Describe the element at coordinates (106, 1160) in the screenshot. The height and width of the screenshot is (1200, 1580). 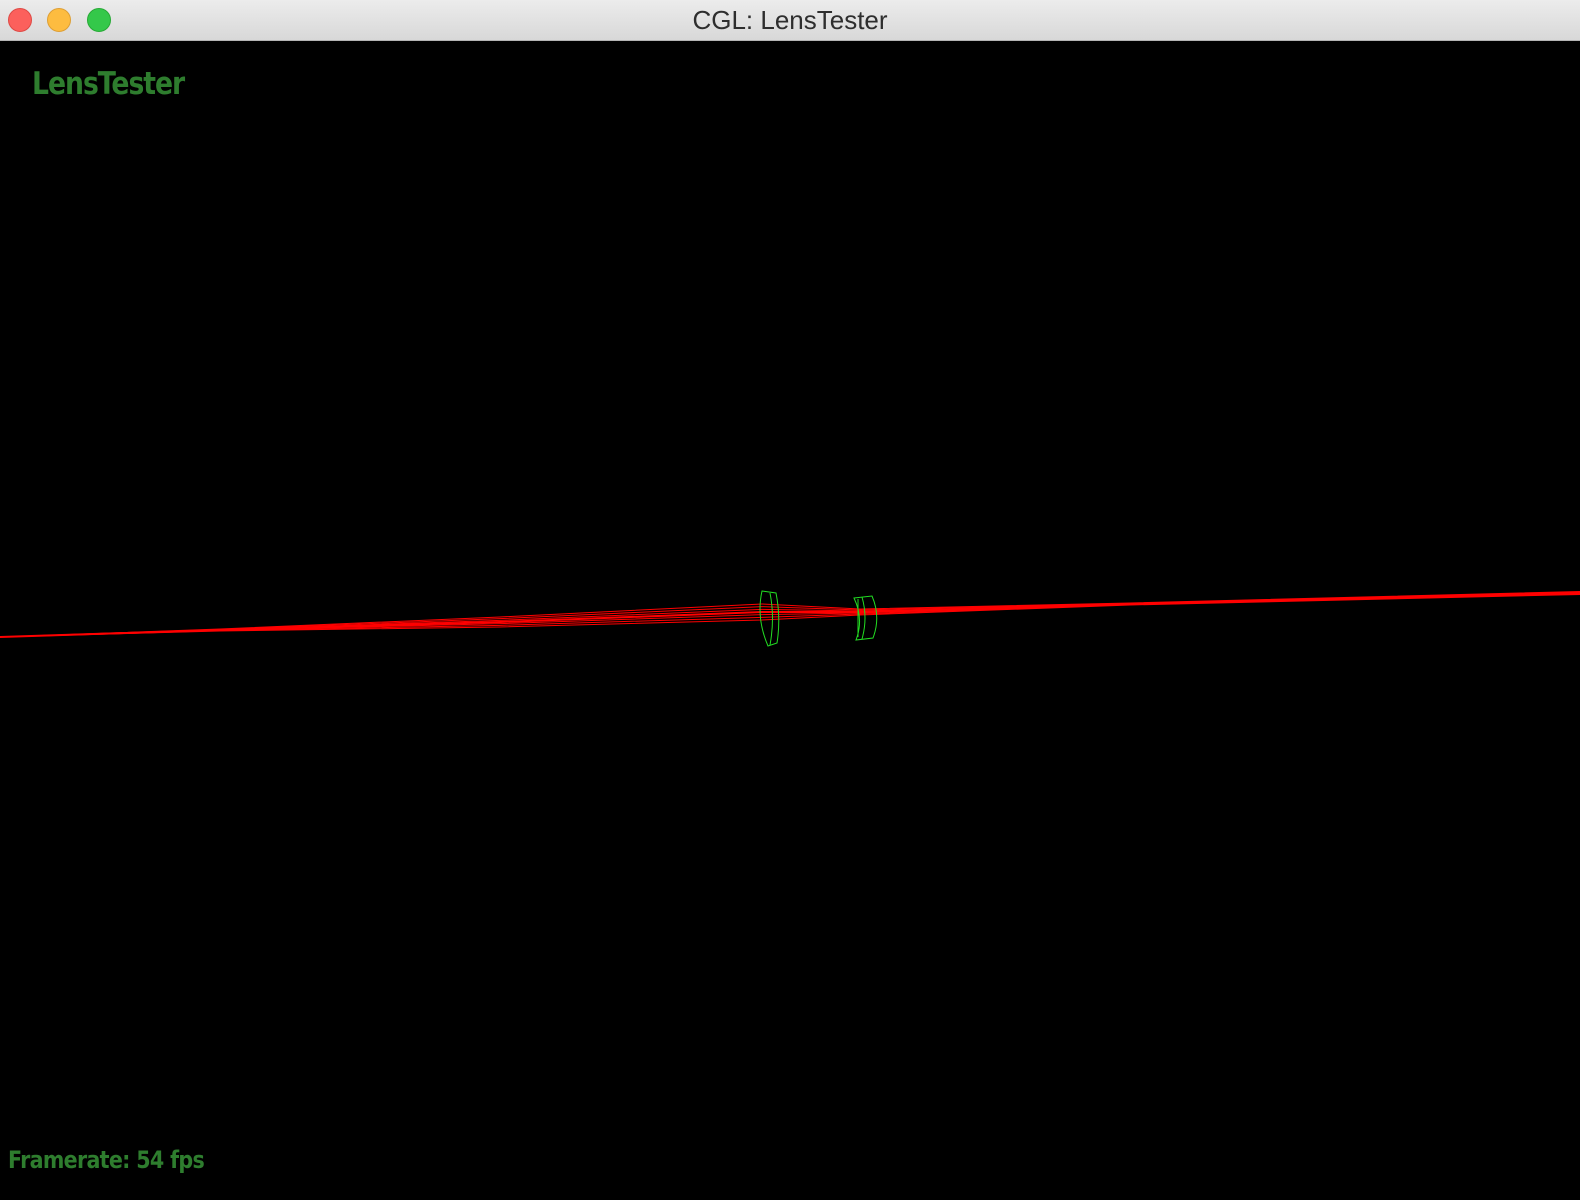
I see `framerate-label: Framerate: 54 fps` at that location.